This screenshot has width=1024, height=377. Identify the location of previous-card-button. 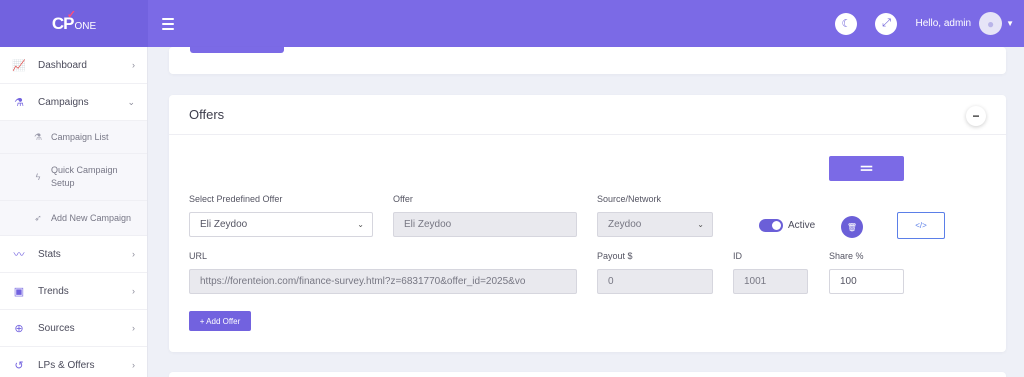
(237, 50).